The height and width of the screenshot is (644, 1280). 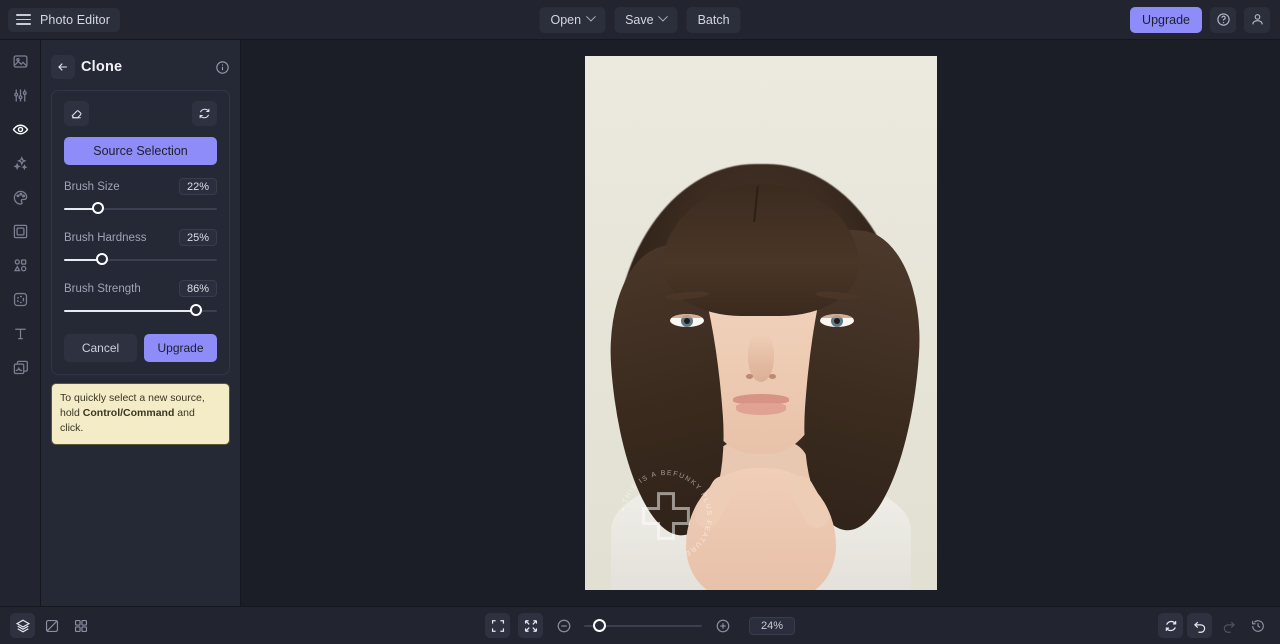 I want to click on card-tool-row, so click(x=140, y=113).